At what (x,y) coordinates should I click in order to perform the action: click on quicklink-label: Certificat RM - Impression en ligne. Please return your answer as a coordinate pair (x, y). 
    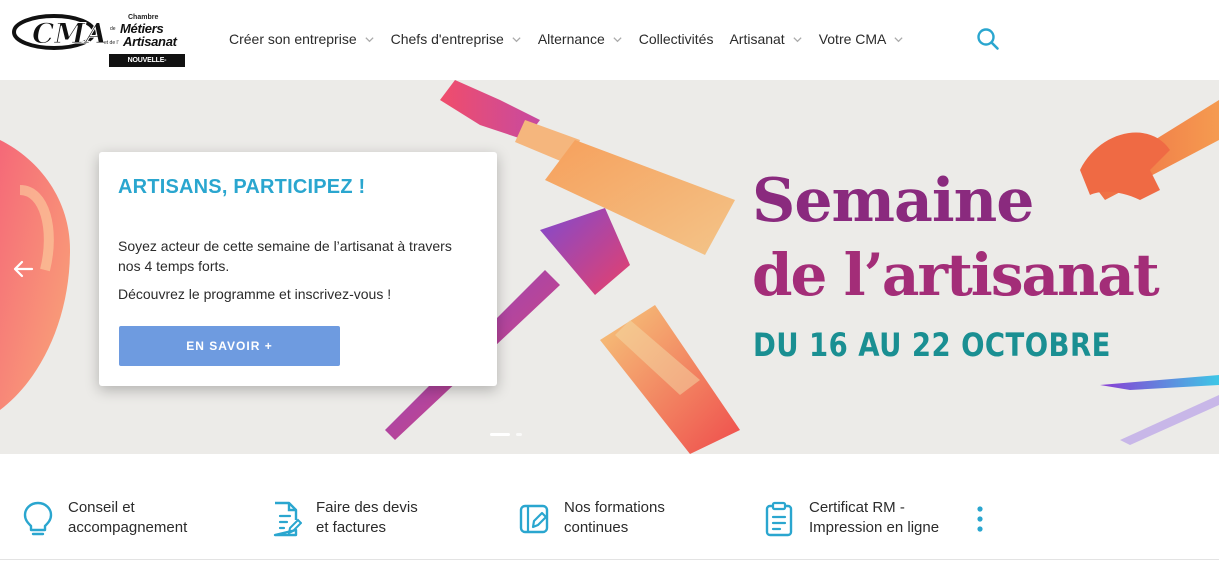
    Looking at the image, I should click on (874, 517).